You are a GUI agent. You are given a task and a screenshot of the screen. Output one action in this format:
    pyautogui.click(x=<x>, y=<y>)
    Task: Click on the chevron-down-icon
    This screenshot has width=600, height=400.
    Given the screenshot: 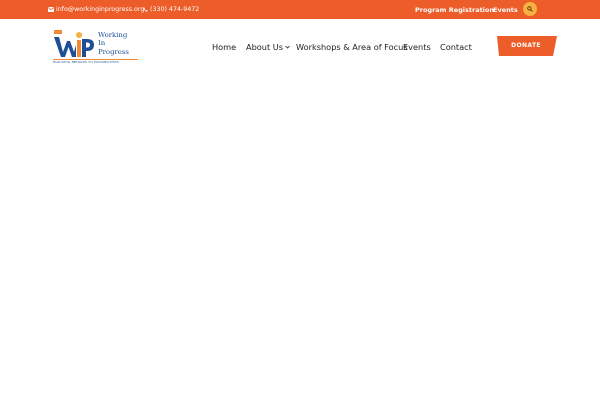 What is the action you would take?
    pyautogui.click(x=287, y=47)
    